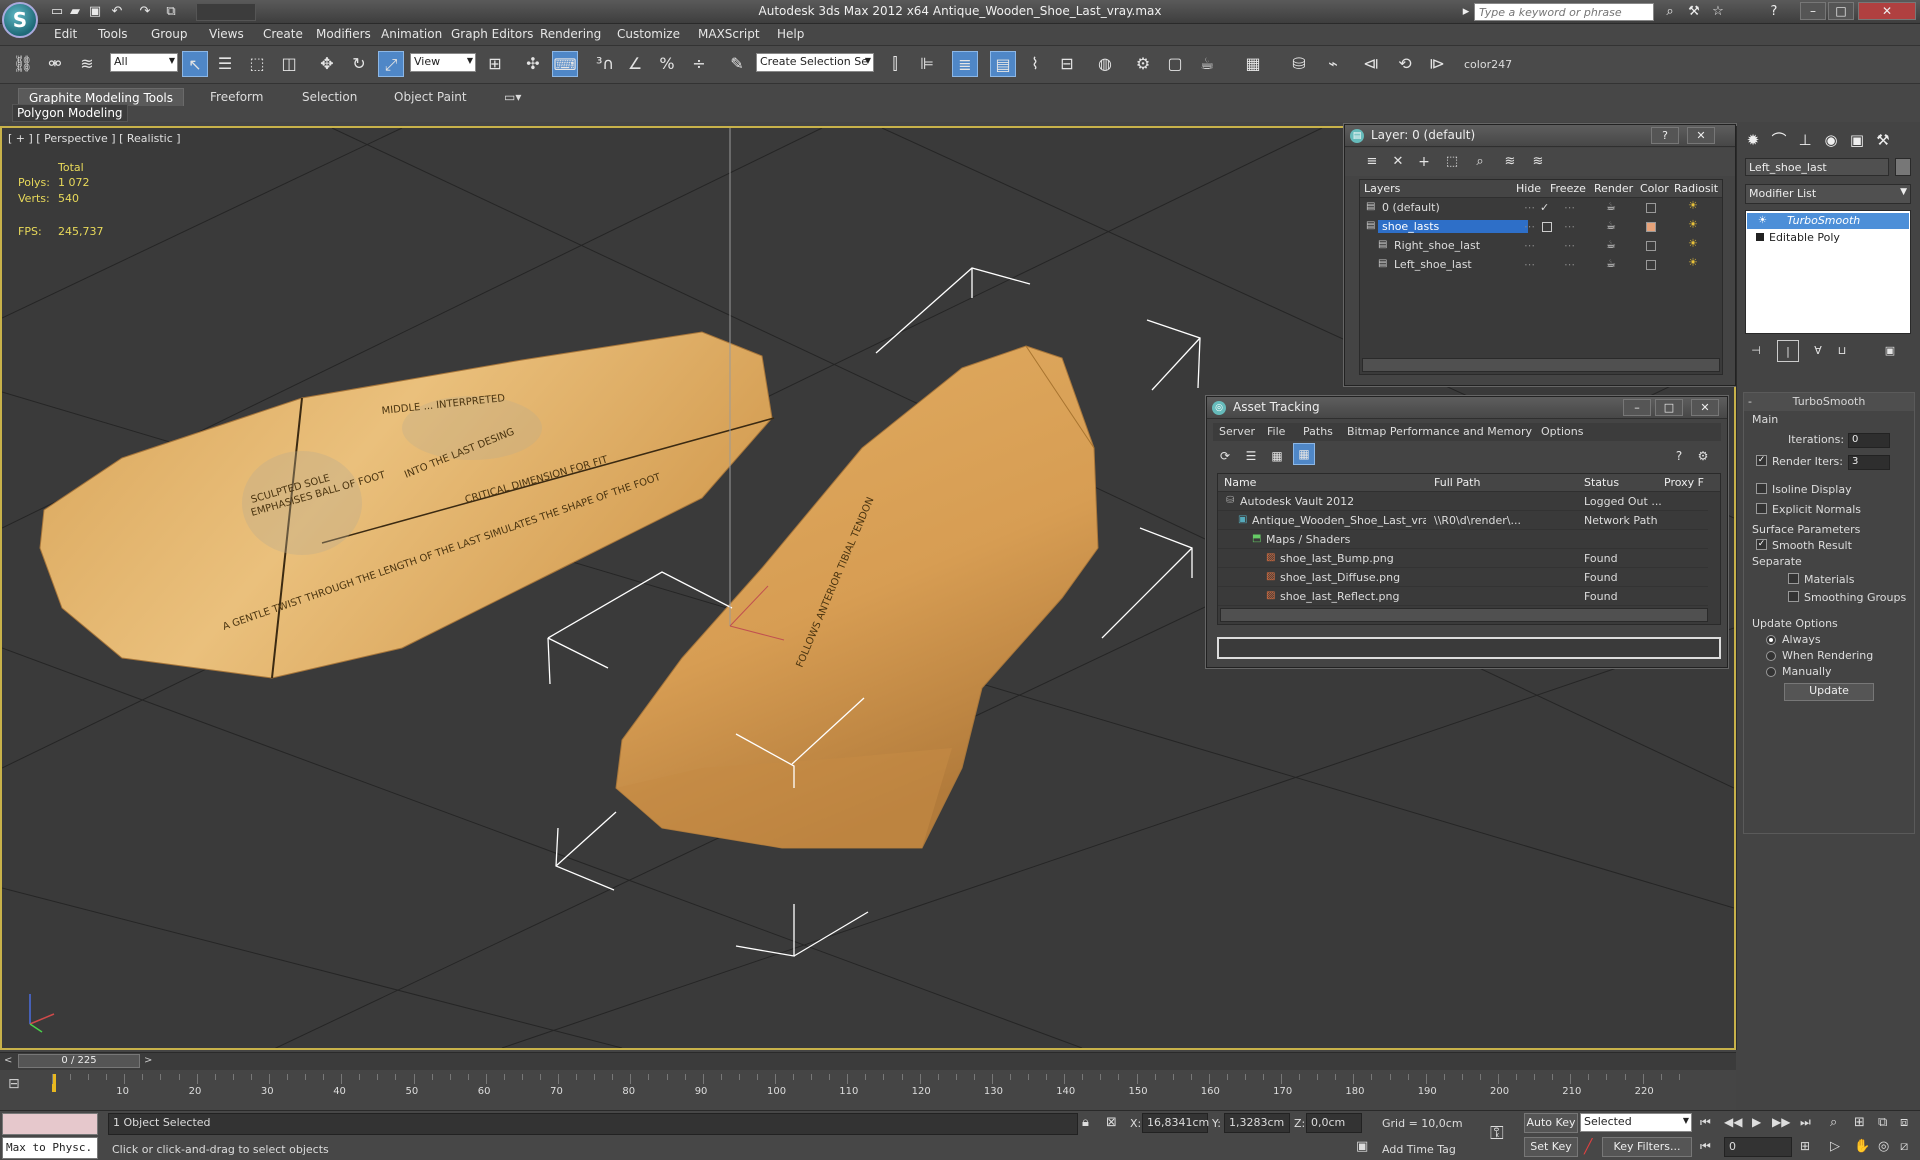 The width and height of the screenshot is (1920, 1160). What do you see at coordinates (1277, 456) in the screenshot?
I see `thumbnail-view-icon: ▦` at bounding box center [1277, 456].